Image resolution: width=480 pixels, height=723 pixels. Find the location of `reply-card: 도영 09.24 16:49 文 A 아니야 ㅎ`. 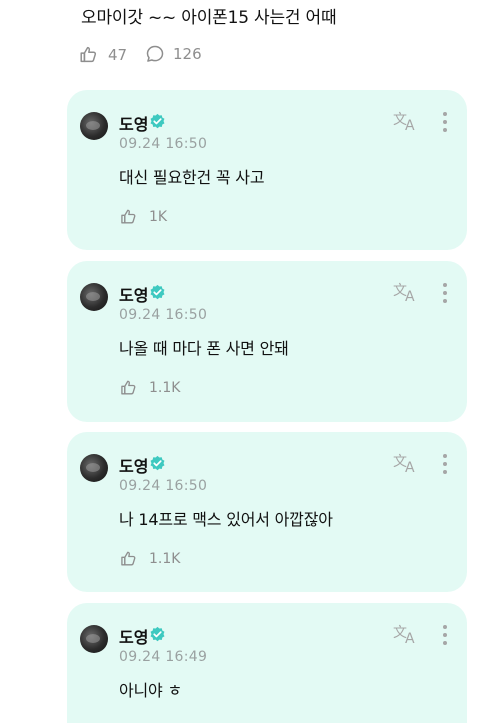

reply-card: 도영 09.24 16:49 文 A 아니야 ㅎ is located at coordinates (267, 663).